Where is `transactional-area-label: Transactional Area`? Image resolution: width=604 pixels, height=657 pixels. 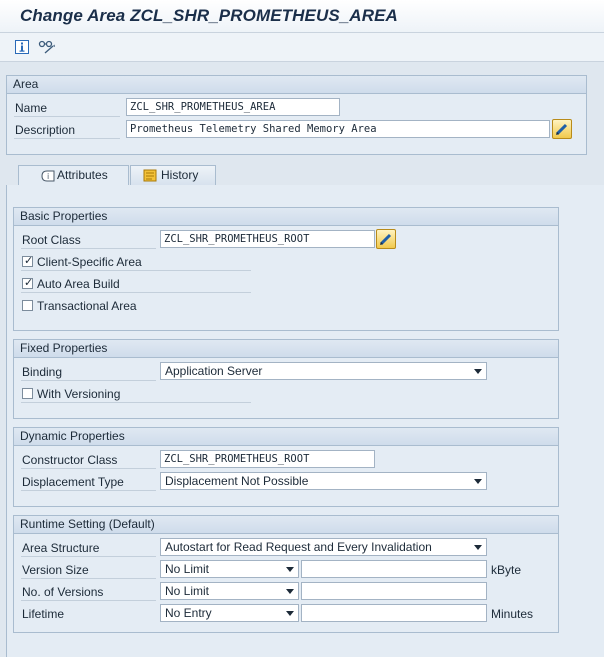 transactional-area-label: Transactional Area is located at coordinates (87, 306).